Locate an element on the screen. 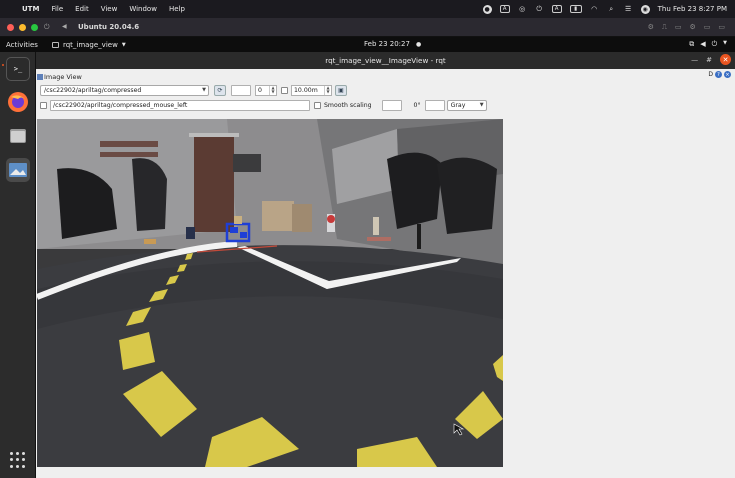 The image size is (735, 478). timeout-checkbox is located at coordinates (284, 90).